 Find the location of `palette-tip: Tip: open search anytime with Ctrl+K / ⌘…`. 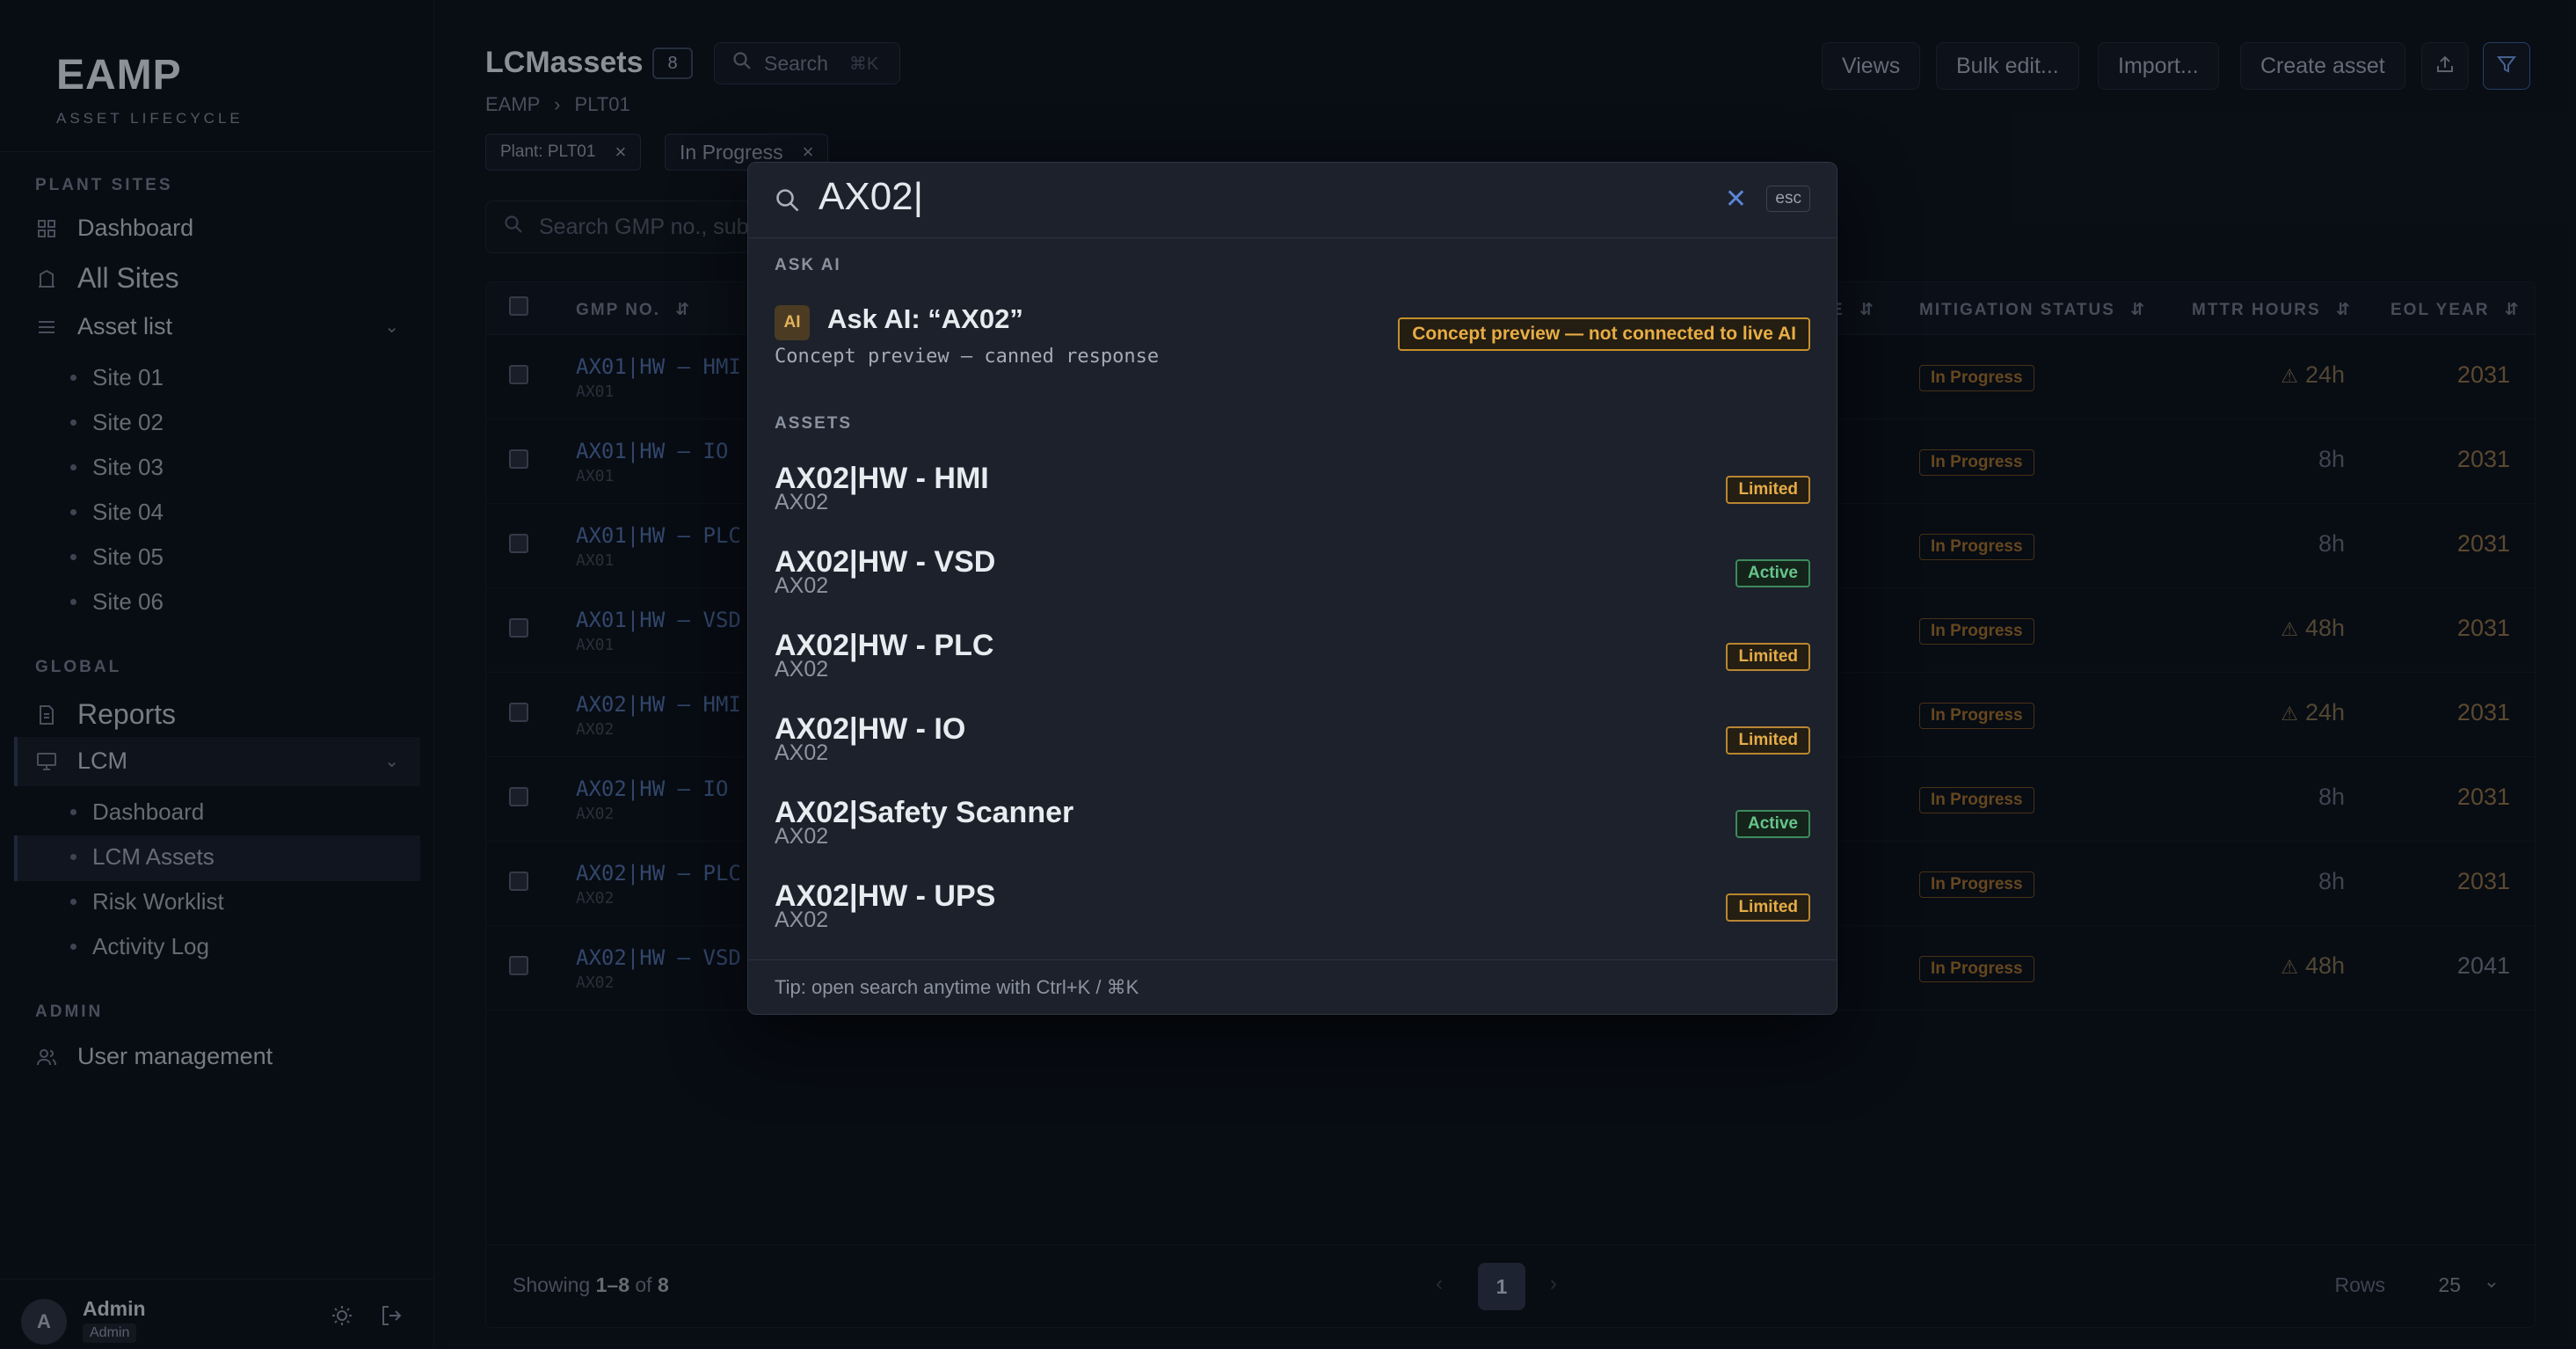

palette-tip: Tip: open search anytime with Ctrl+K / ⌘… is located at coordinates (957, 987).